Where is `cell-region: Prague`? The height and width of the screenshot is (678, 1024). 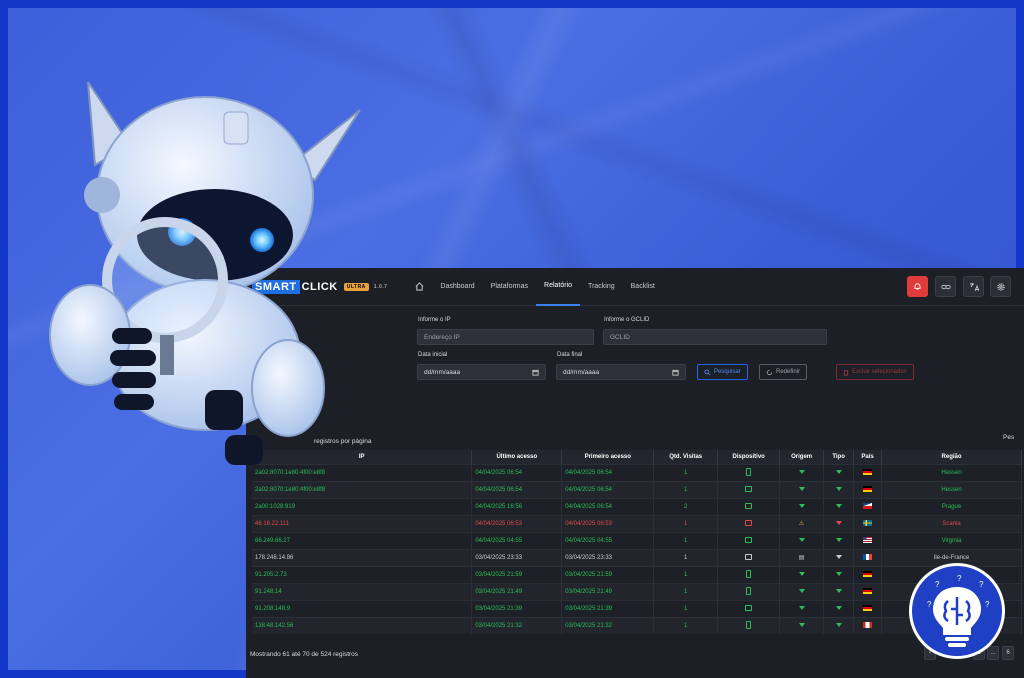 cell-region: Prague is located at coordinates (951, 506).